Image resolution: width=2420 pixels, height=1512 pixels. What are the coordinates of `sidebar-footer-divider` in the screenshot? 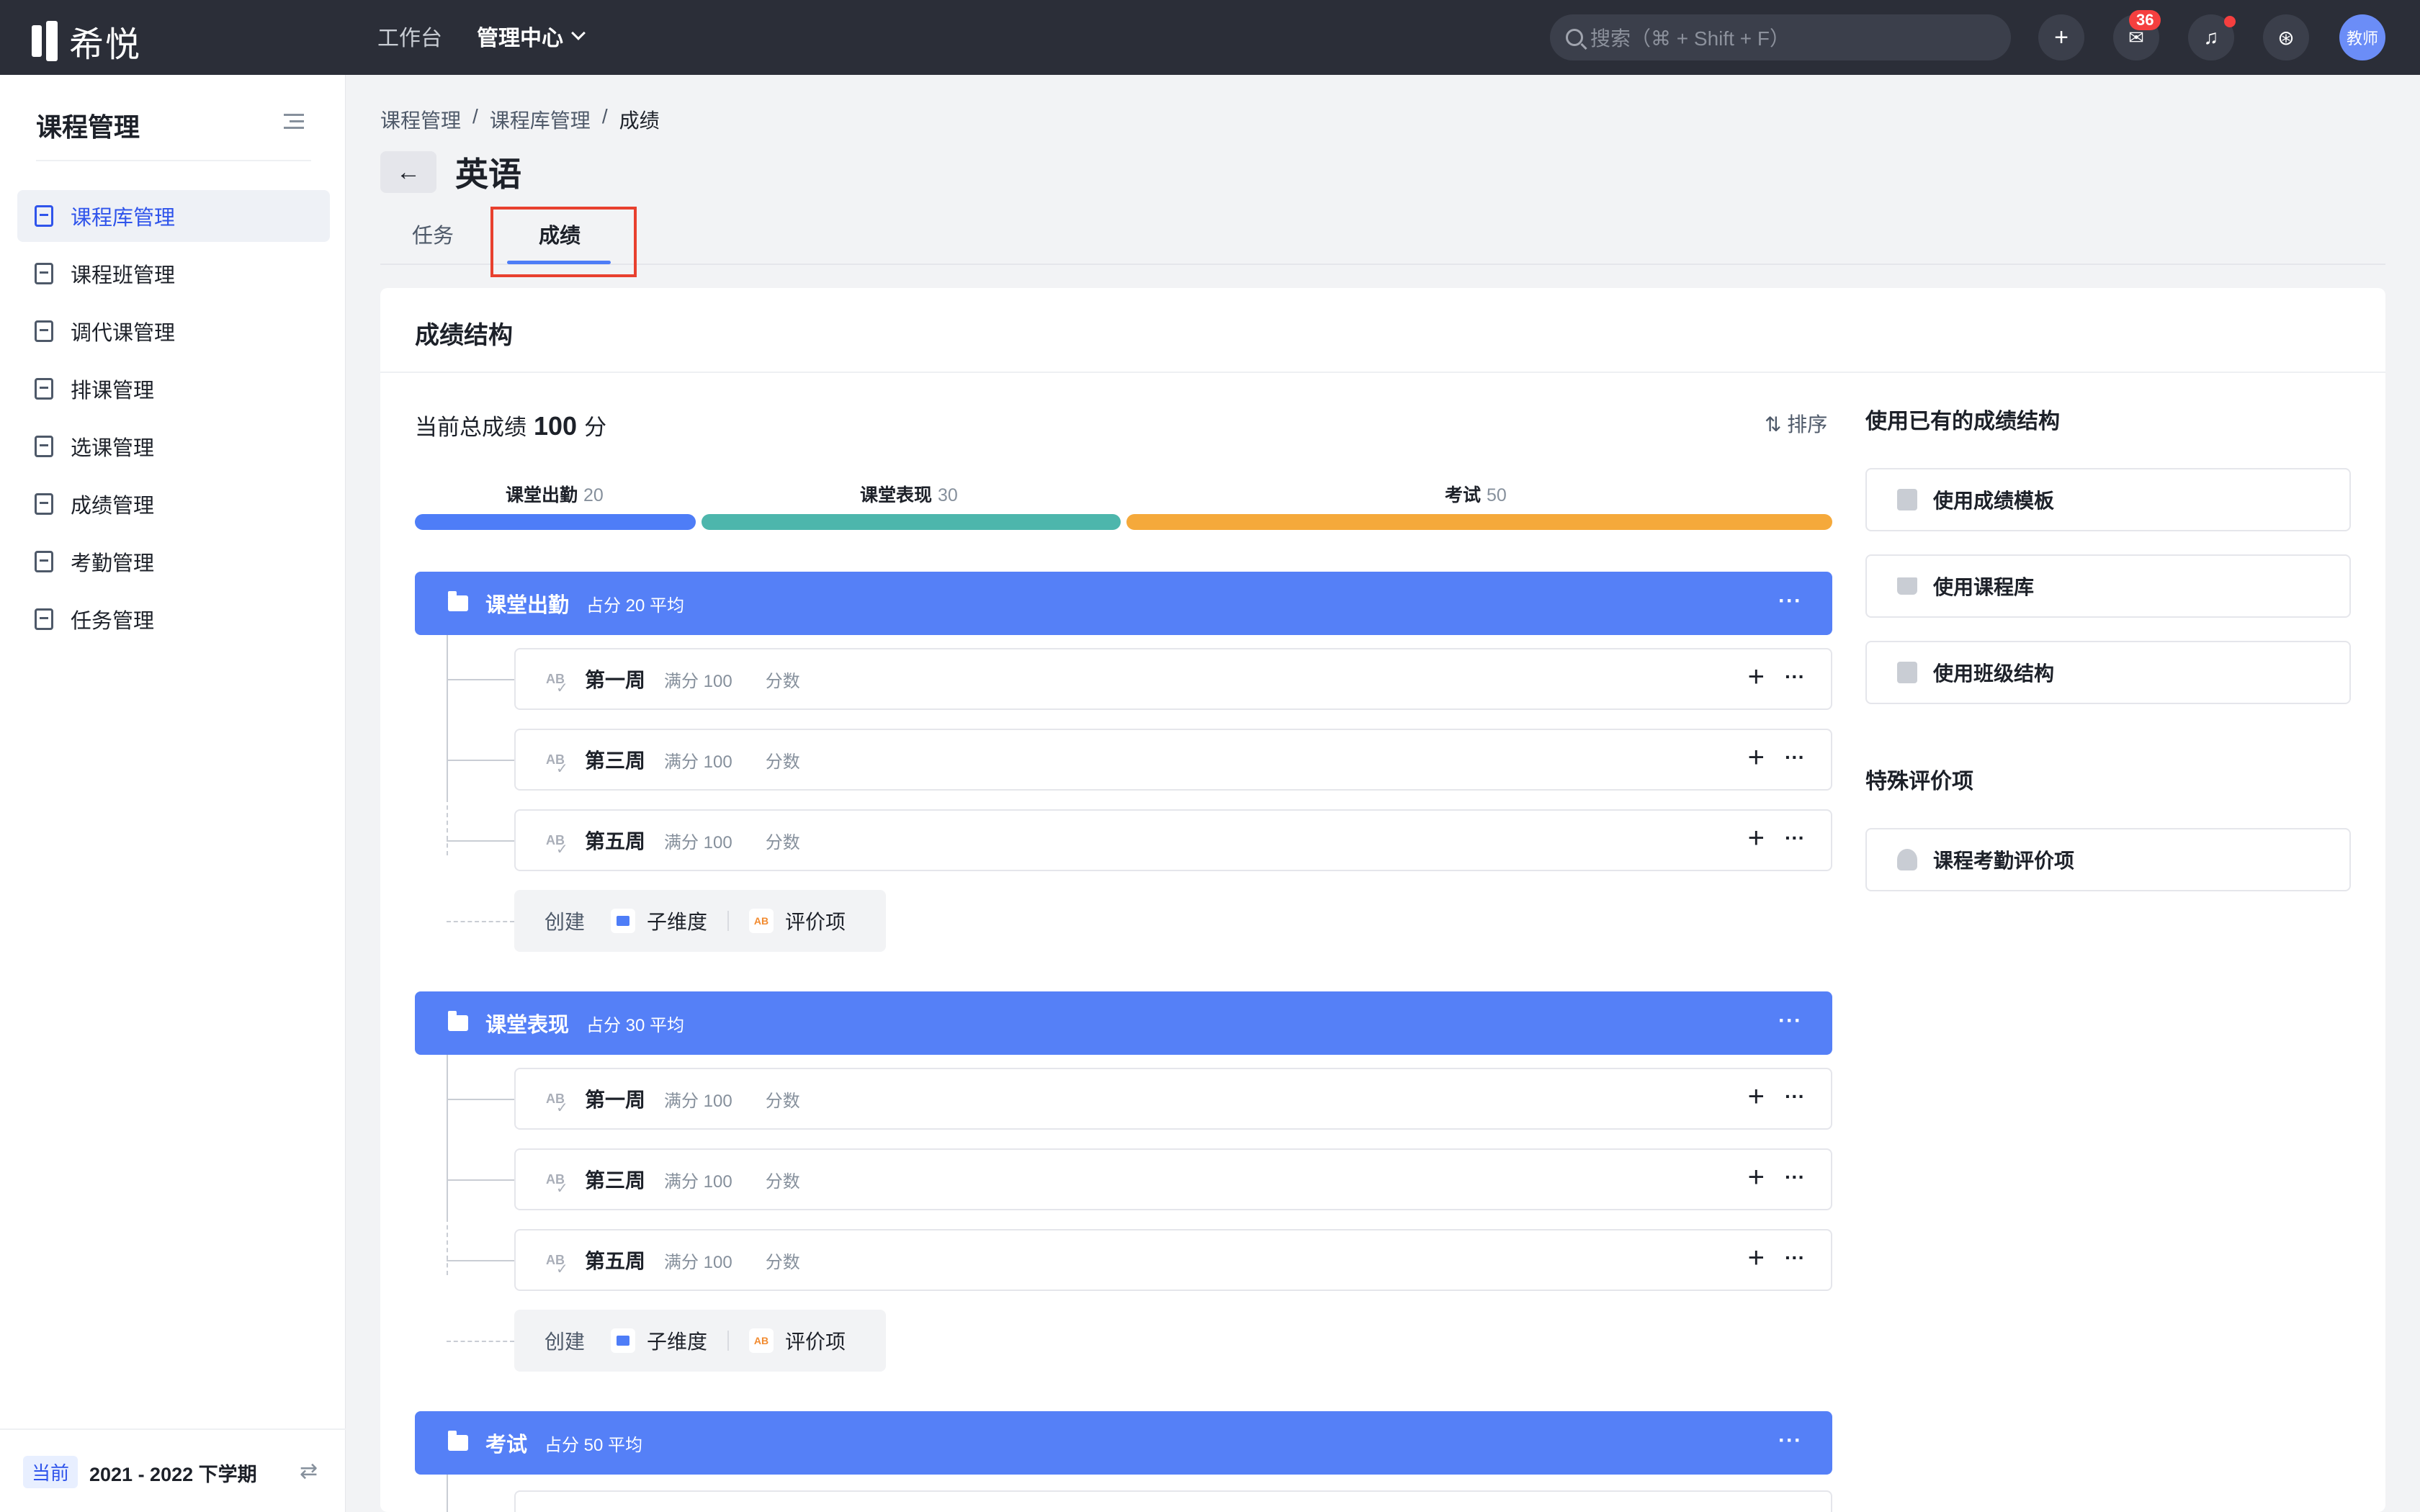 It's located at (173, 1429).